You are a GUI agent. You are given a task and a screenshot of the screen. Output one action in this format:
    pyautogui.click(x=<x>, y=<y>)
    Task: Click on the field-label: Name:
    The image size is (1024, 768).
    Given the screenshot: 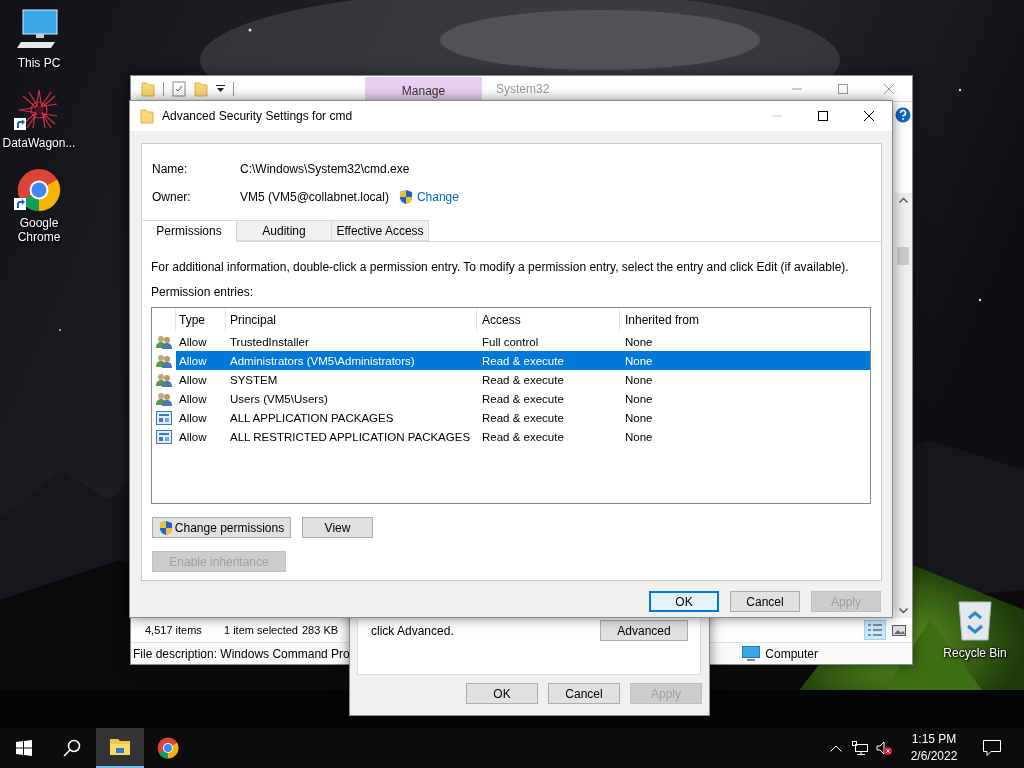 What is the action you would take?
    pyautogui.click(x=170, y=169)
    